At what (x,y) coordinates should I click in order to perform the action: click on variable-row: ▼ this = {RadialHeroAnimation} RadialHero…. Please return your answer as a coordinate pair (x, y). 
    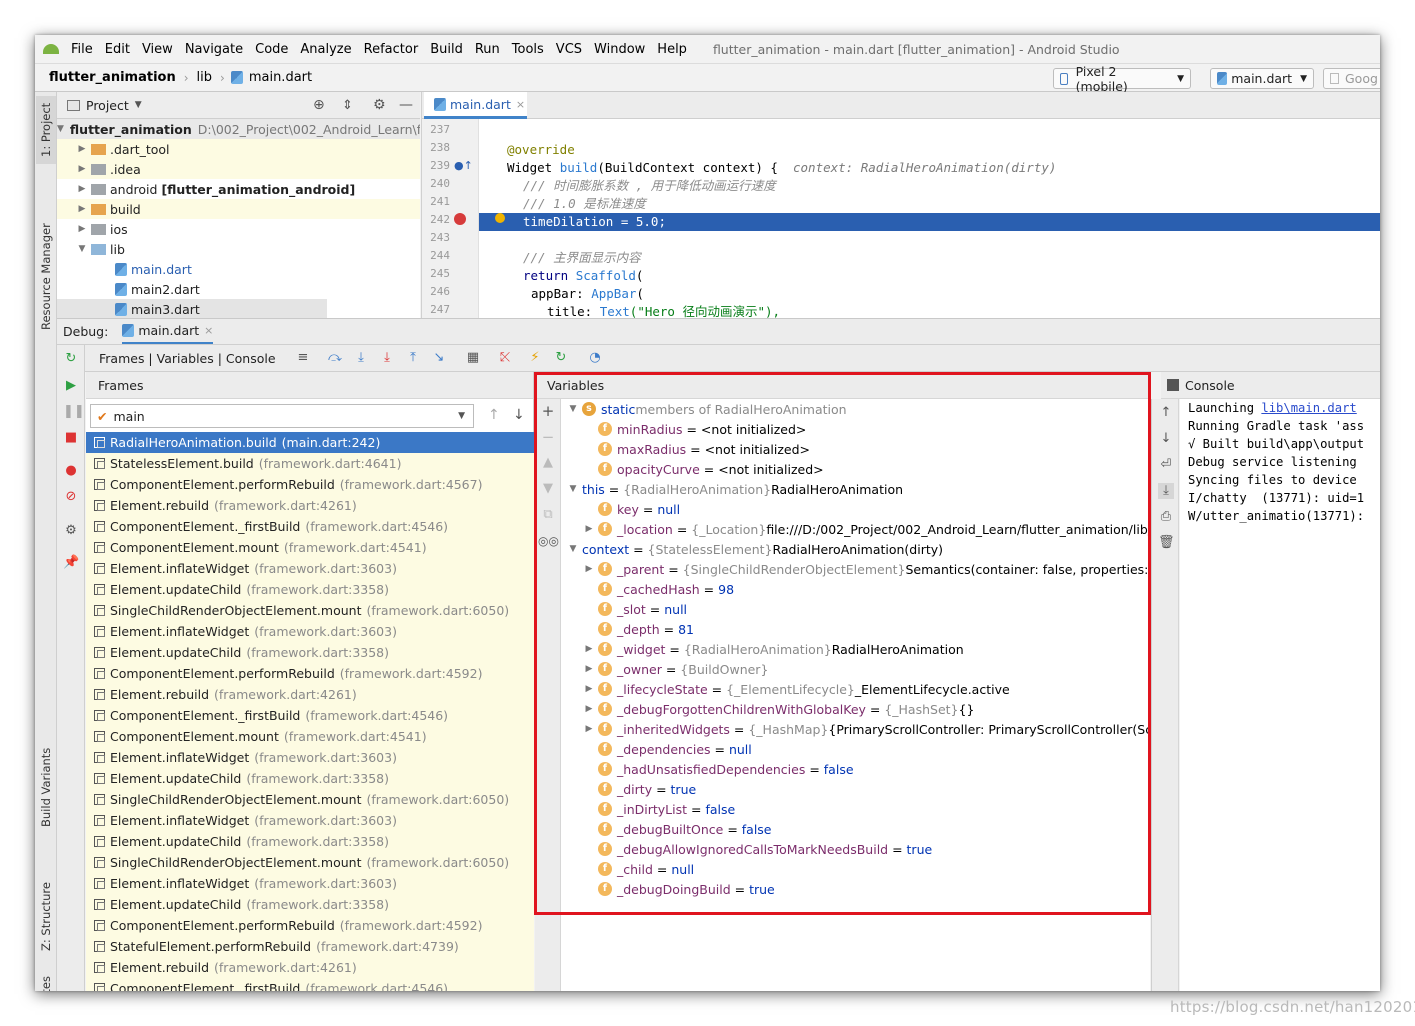
    Looking at the image, I should click on (735, 489).